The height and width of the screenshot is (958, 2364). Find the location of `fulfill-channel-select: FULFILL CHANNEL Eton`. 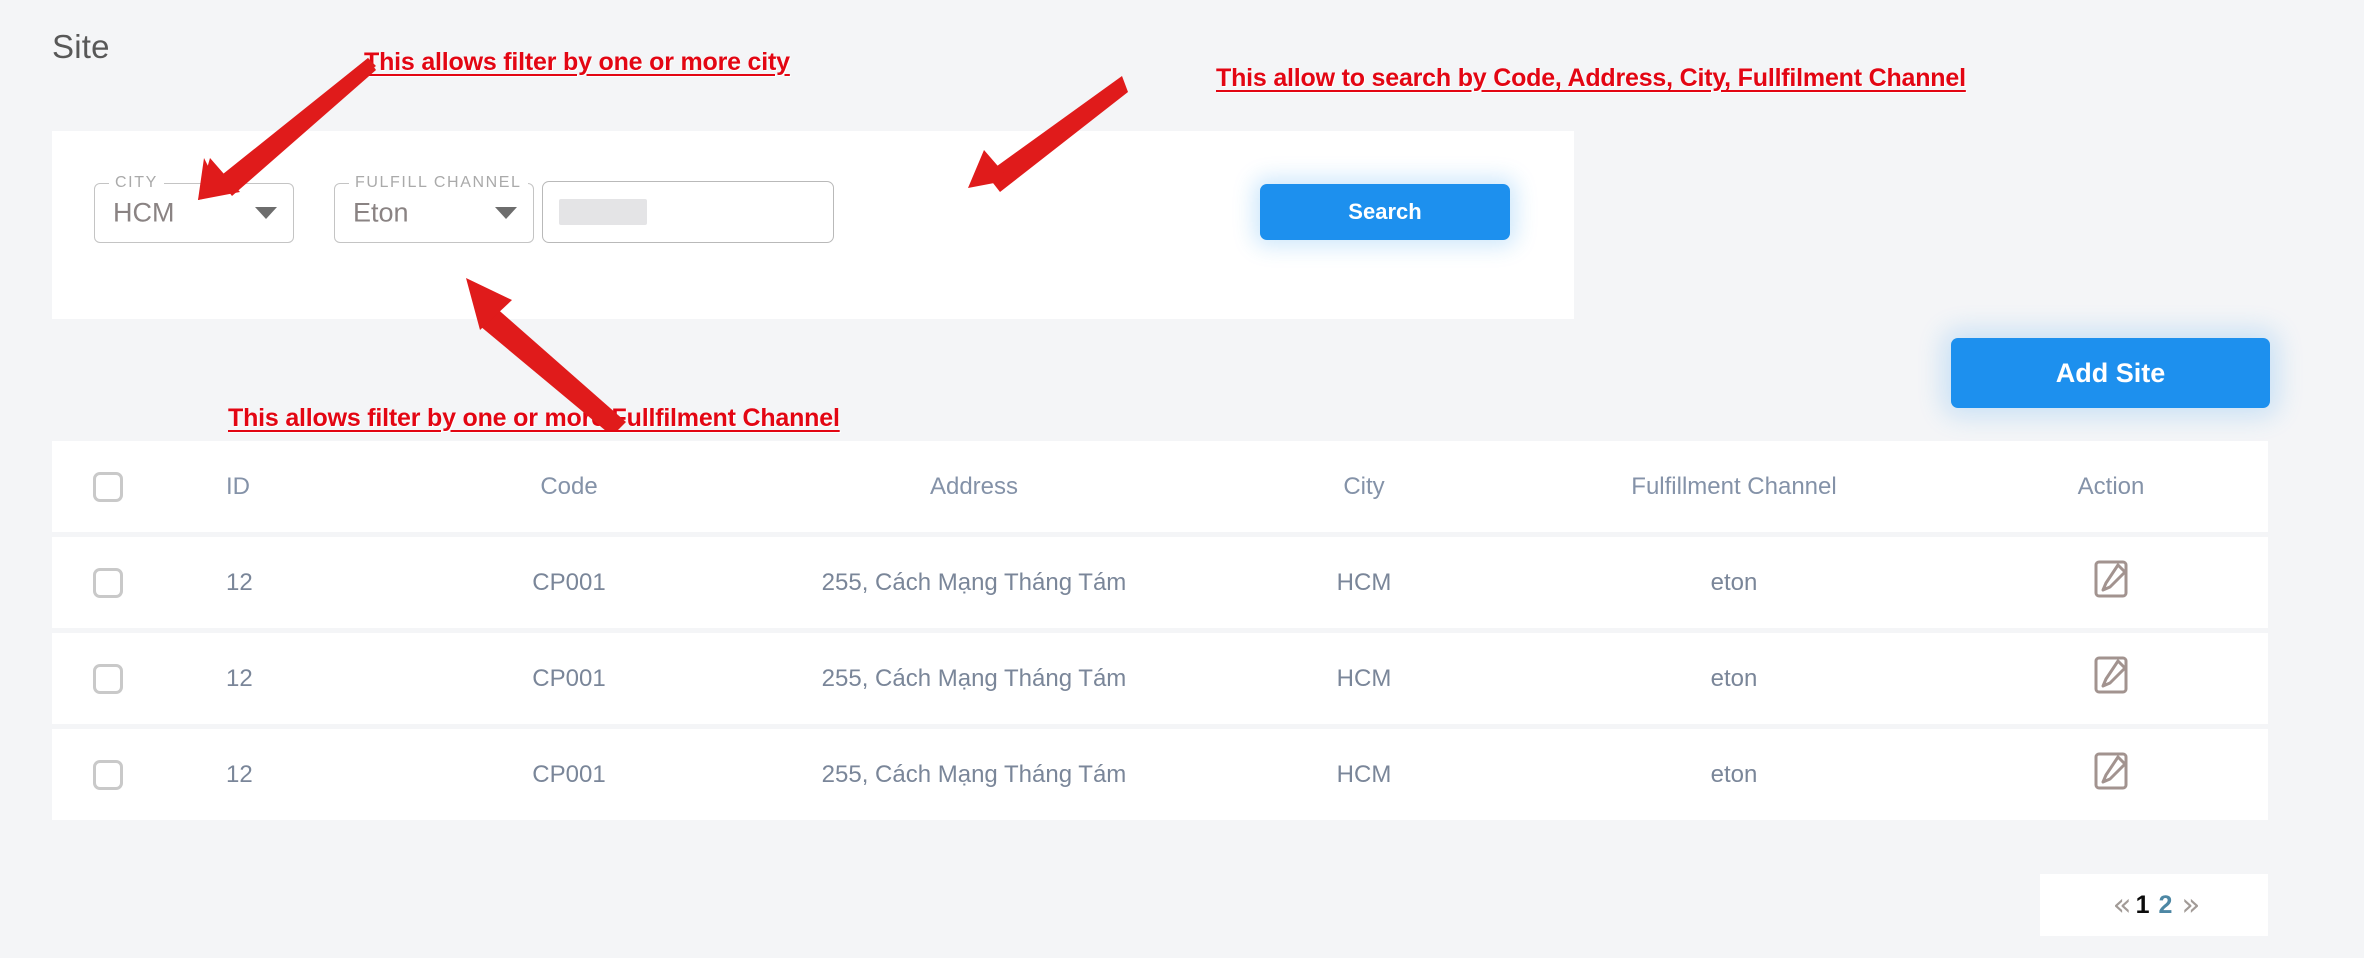

fulfill-channel-select: FULFILL CHANNEL Eton is located at coordinates (434, 208).